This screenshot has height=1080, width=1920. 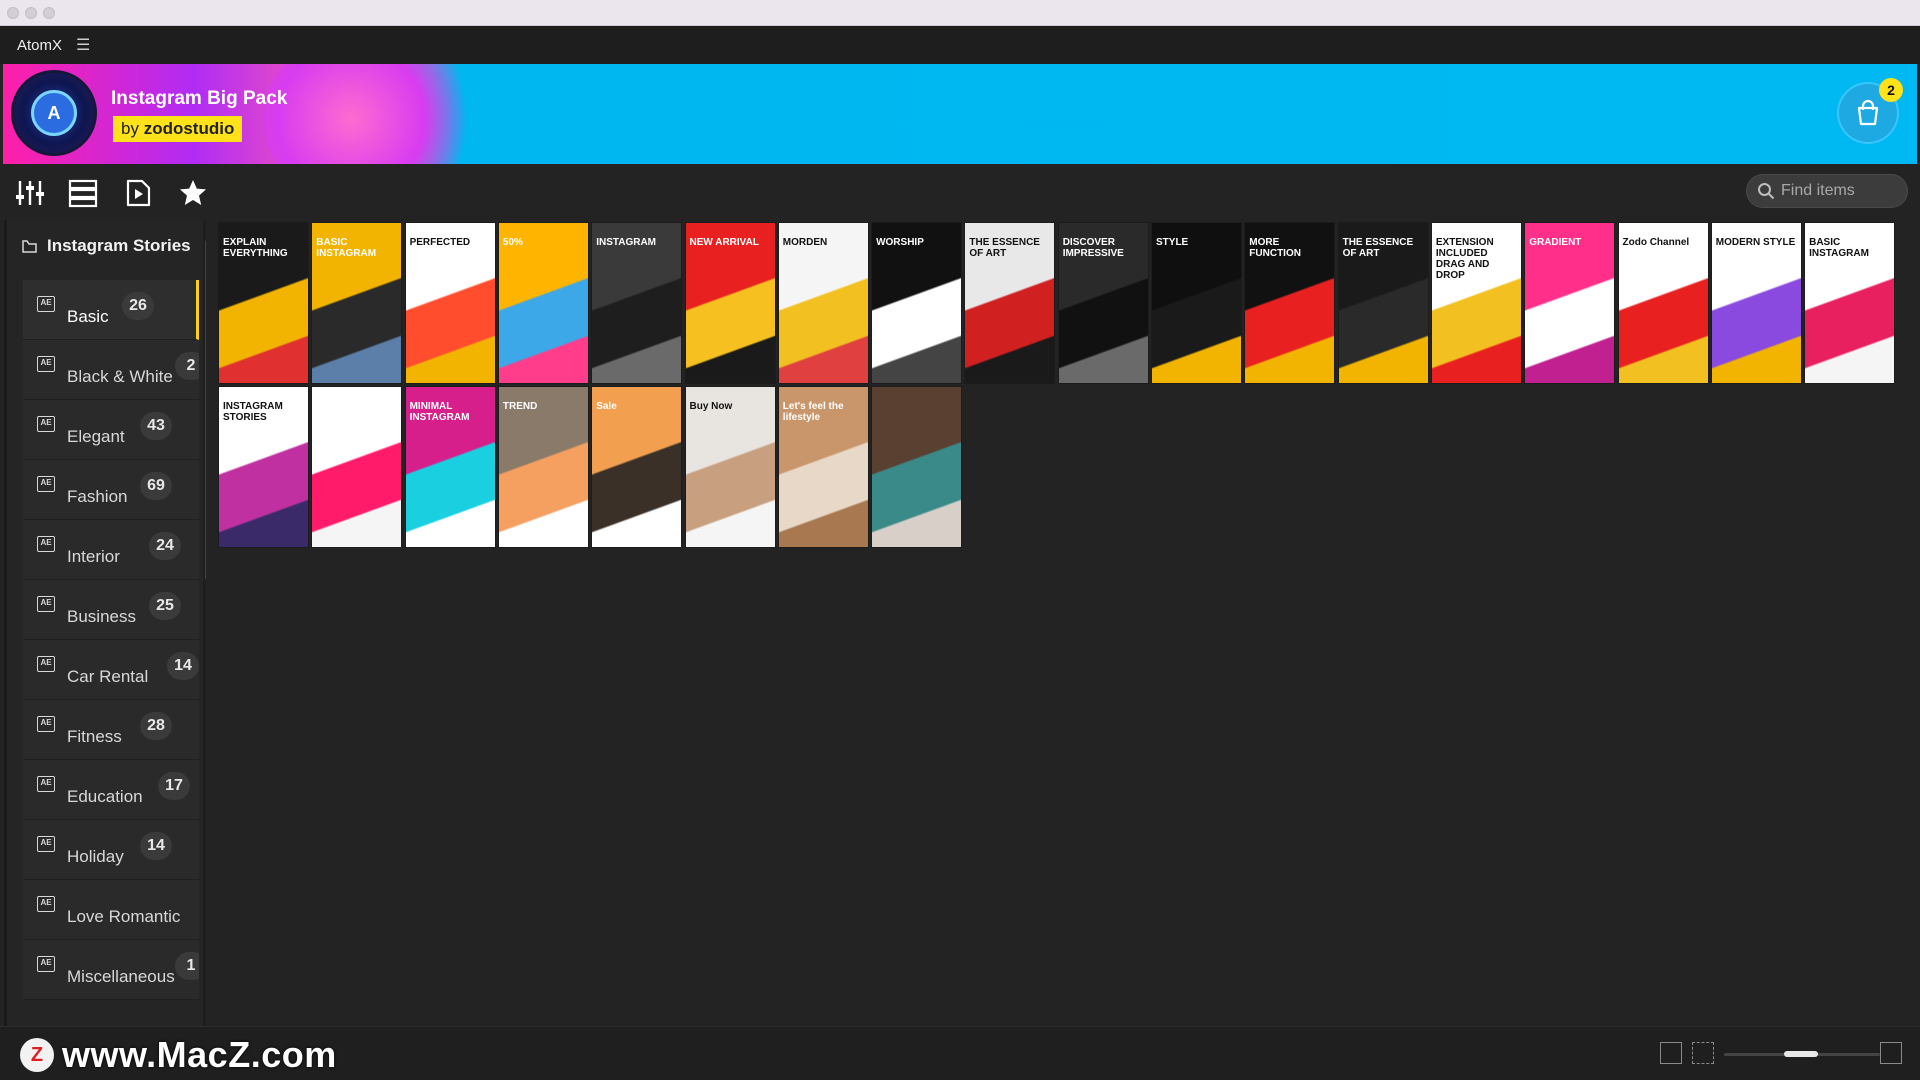 What do you see at coordinates (94, 736) in the screenshot?
I see `sidebar-item-label: Fitness` at bounding box center [94, 736].